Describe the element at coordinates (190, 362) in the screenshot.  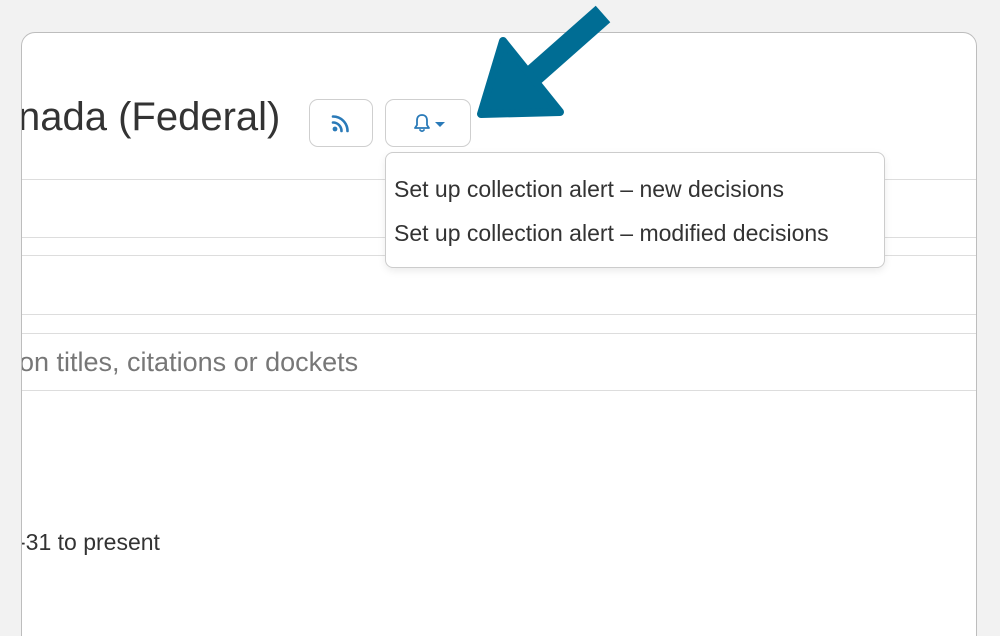
I see `search-input: on titles, citations or dockets` at that location.